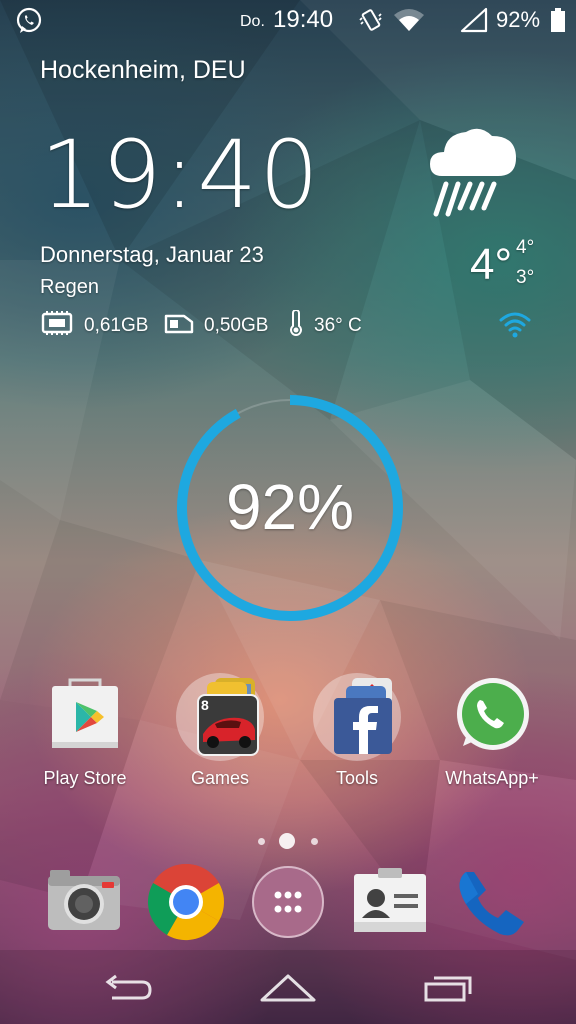 This screenshot has height=1024, width=576. I want to click on vibrate-icon, so click(371, 20).